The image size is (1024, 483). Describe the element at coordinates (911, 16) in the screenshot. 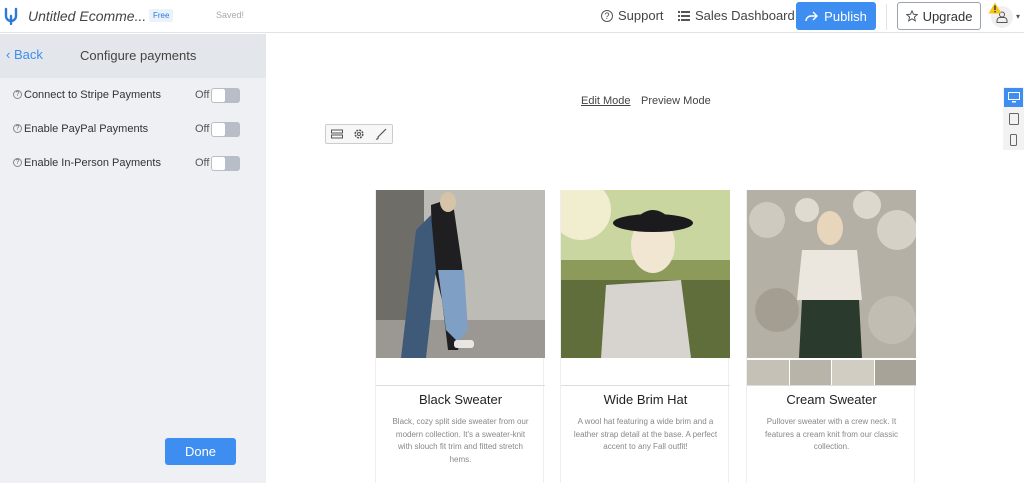

I see `star-icon` at that location.